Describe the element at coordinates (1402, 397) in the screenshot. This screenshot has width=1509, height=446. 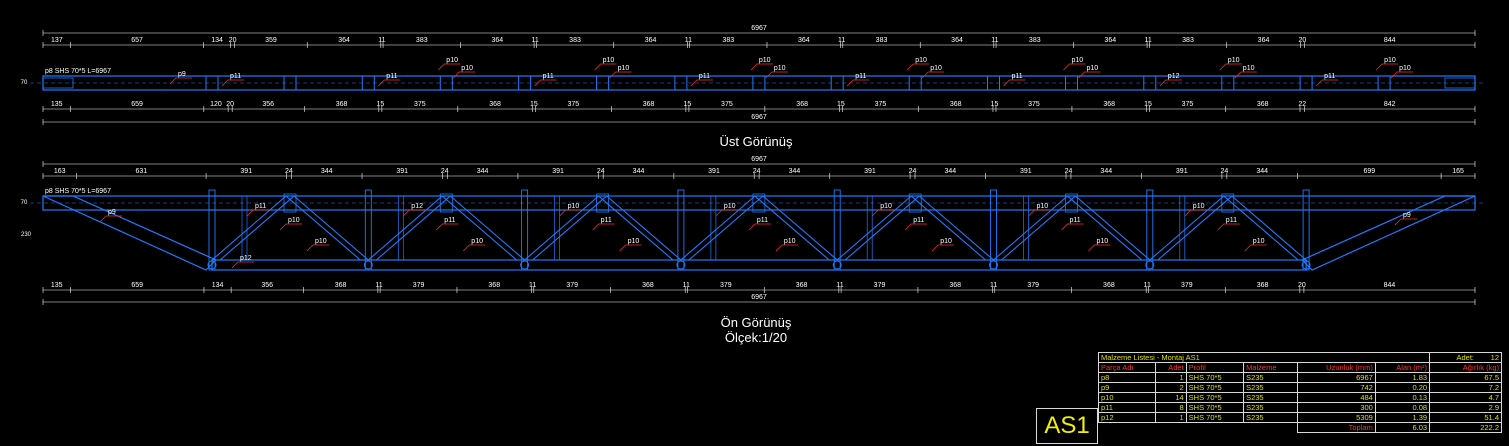
I see `bom-cell: 0.13` at that location.